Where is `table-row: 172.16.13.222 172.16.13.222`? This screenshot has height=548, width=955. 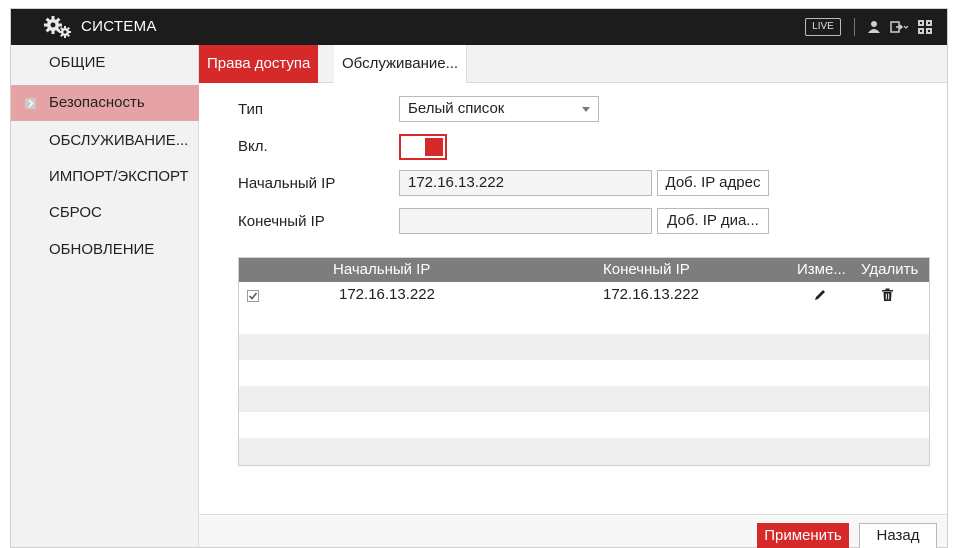 table-row: 172.16.13.222 172.16.13.222 is located at coordinates (584, 295).